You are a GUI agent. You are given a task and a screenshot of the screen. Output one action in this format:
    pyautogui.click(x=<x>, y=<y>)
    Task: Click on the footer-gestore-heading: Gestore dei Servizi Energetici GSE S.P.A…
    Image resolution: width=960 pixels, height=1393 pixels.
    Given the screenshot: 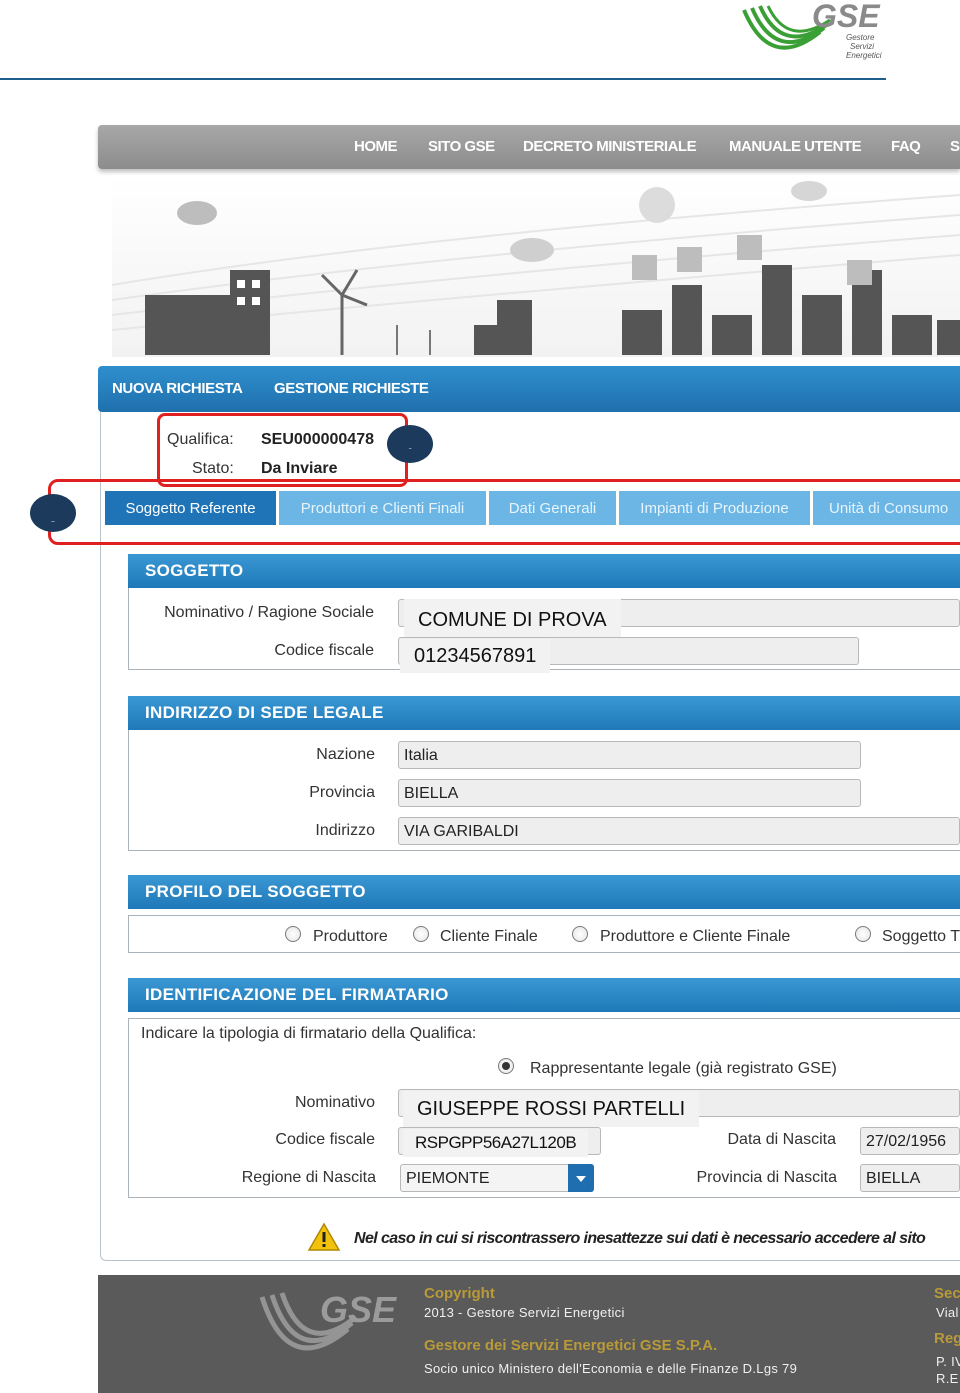 What is the action you would take?
    pyautogui.click(x=571, y=1345)
    